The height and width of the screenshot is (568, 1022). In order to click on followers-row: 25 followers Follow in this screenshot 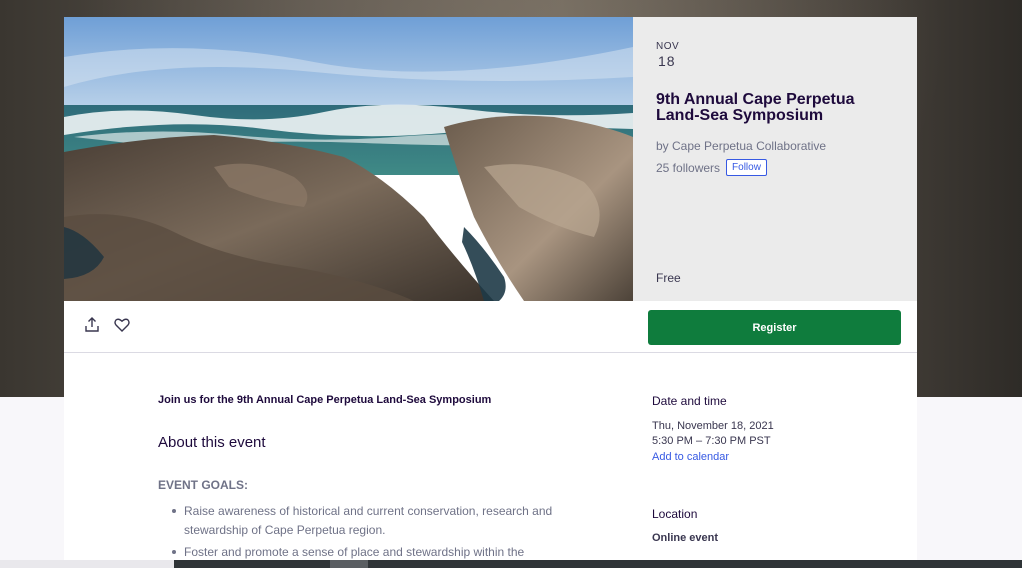, I will do `click(711, 167)`.